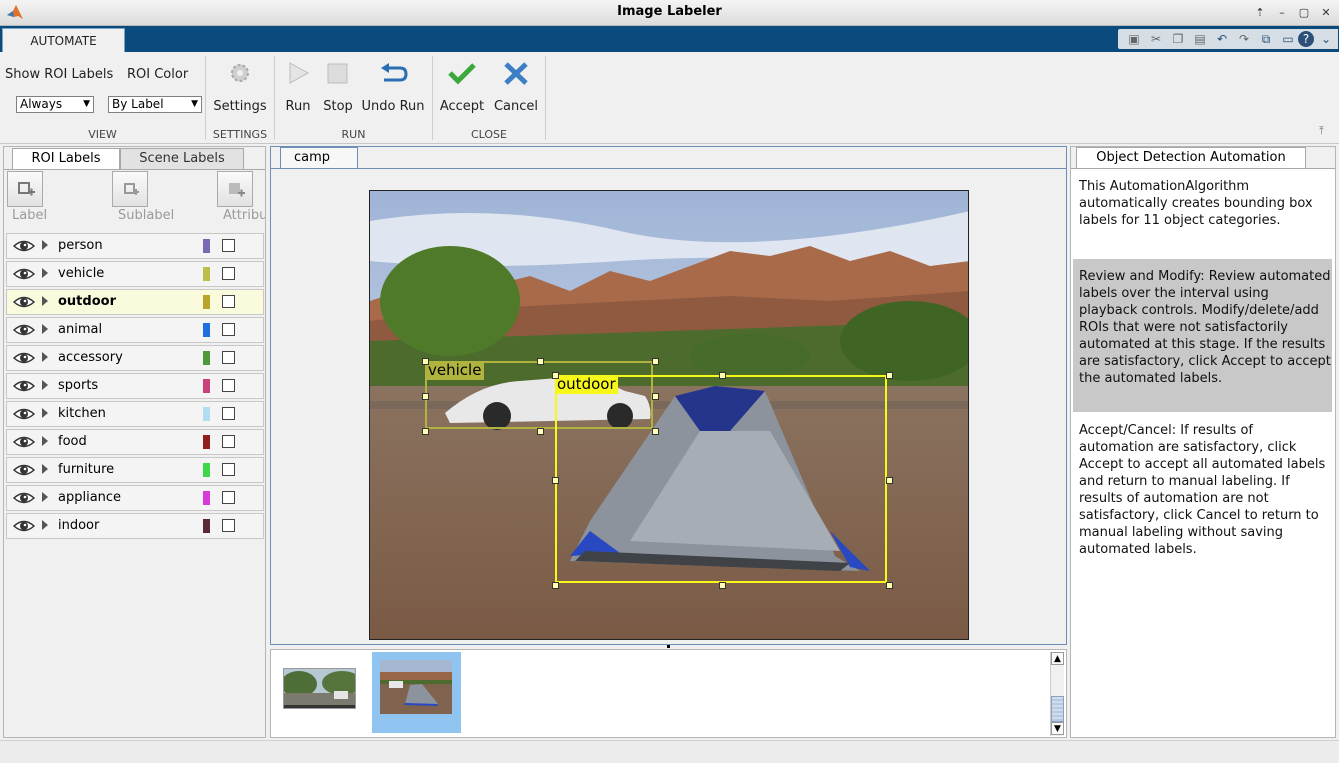 The height and width of the screenshot is (763, 1339). Describe the element at coordinates (455, 370) in the screenshot. I see `roi-tag-vehicle: vehicle` at that location.